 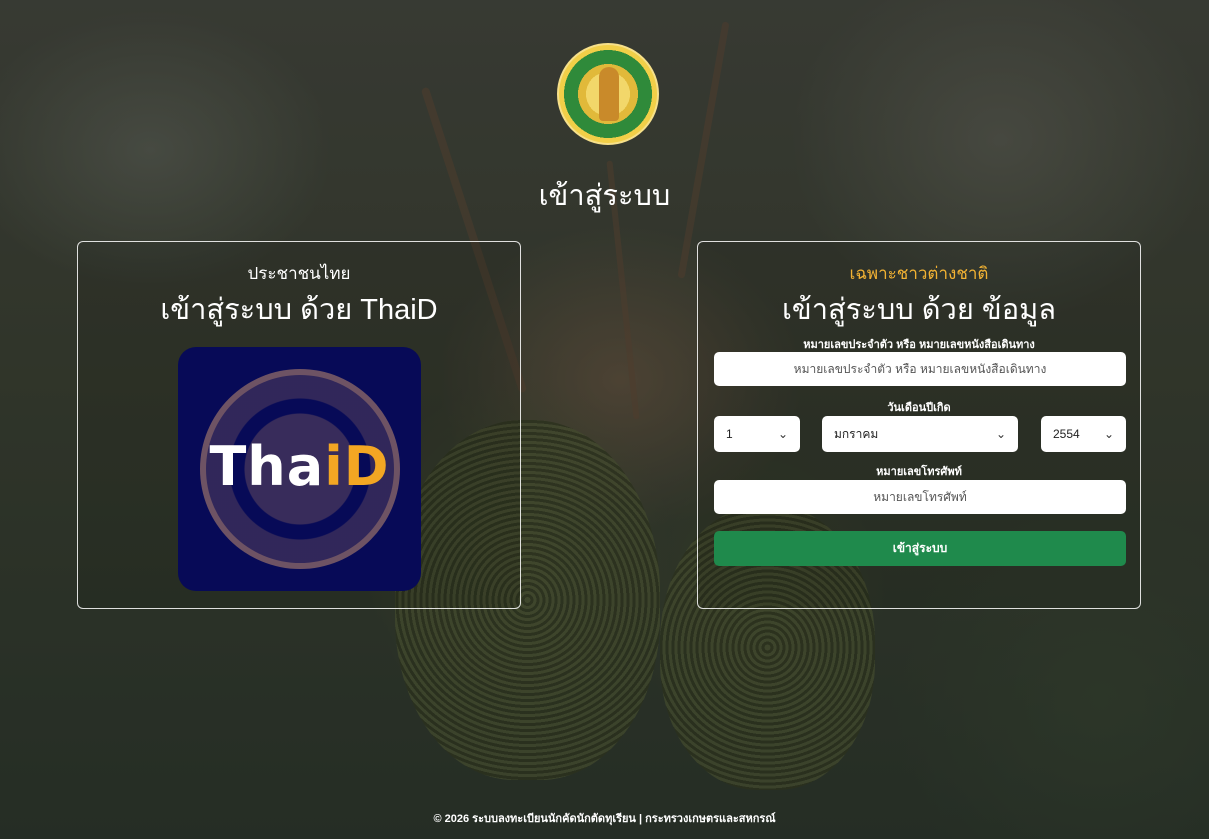 What do you see at coordinates (919, 472) in the screenshot?
I see `phone-field-label: หมายเลขโทรศัพท์` at bounding box center [919, 472].